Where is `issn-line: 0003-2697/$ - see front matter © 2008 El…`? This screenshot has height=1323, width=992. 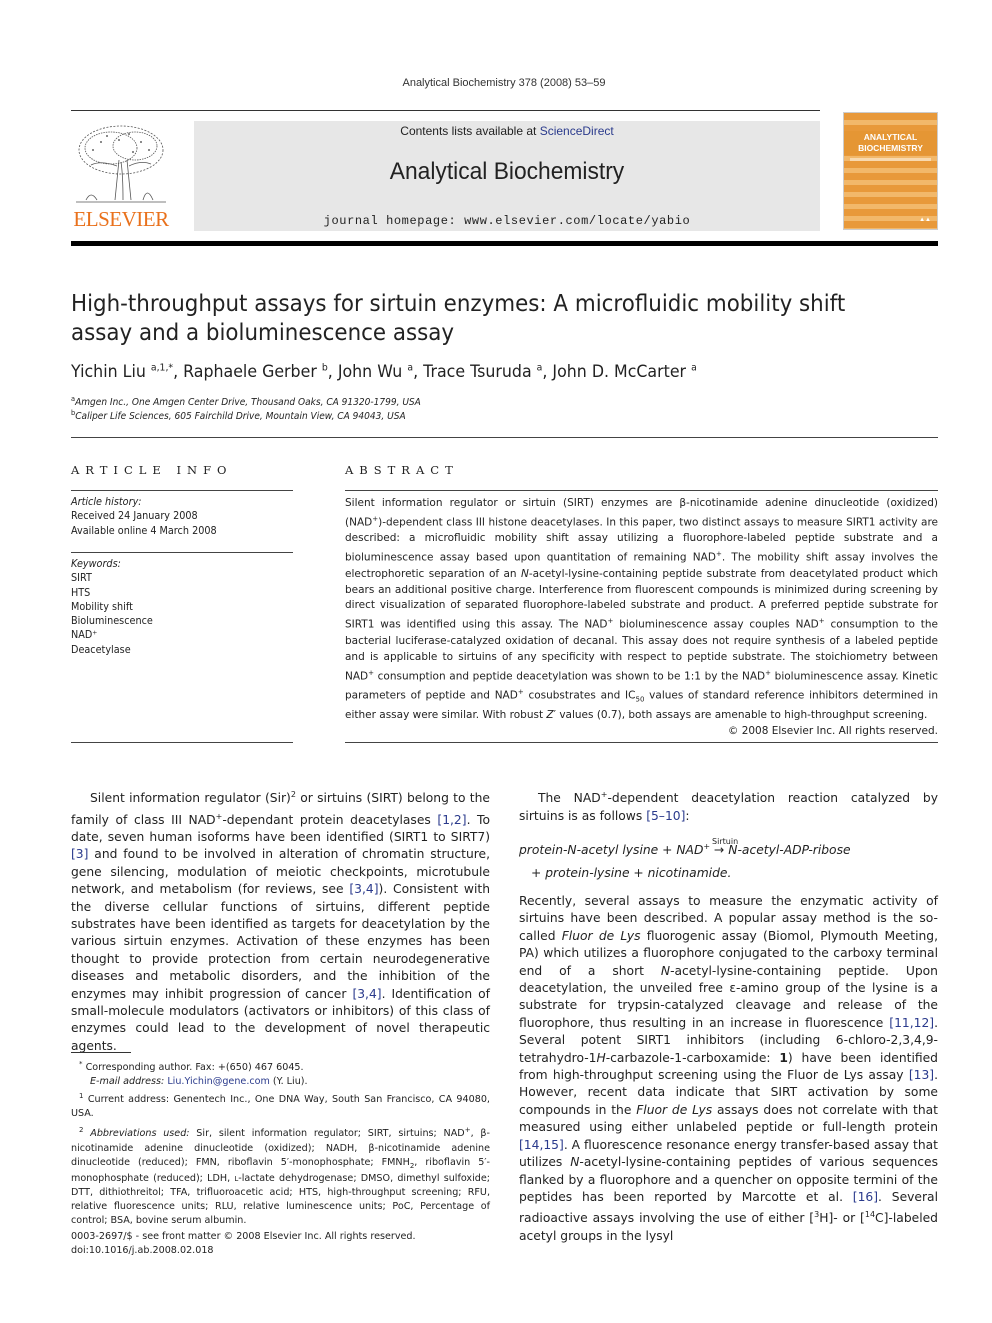 issn-line: 0003-2697/$ - see front matter © 2008 El… is located at coordinates (243, 1236).